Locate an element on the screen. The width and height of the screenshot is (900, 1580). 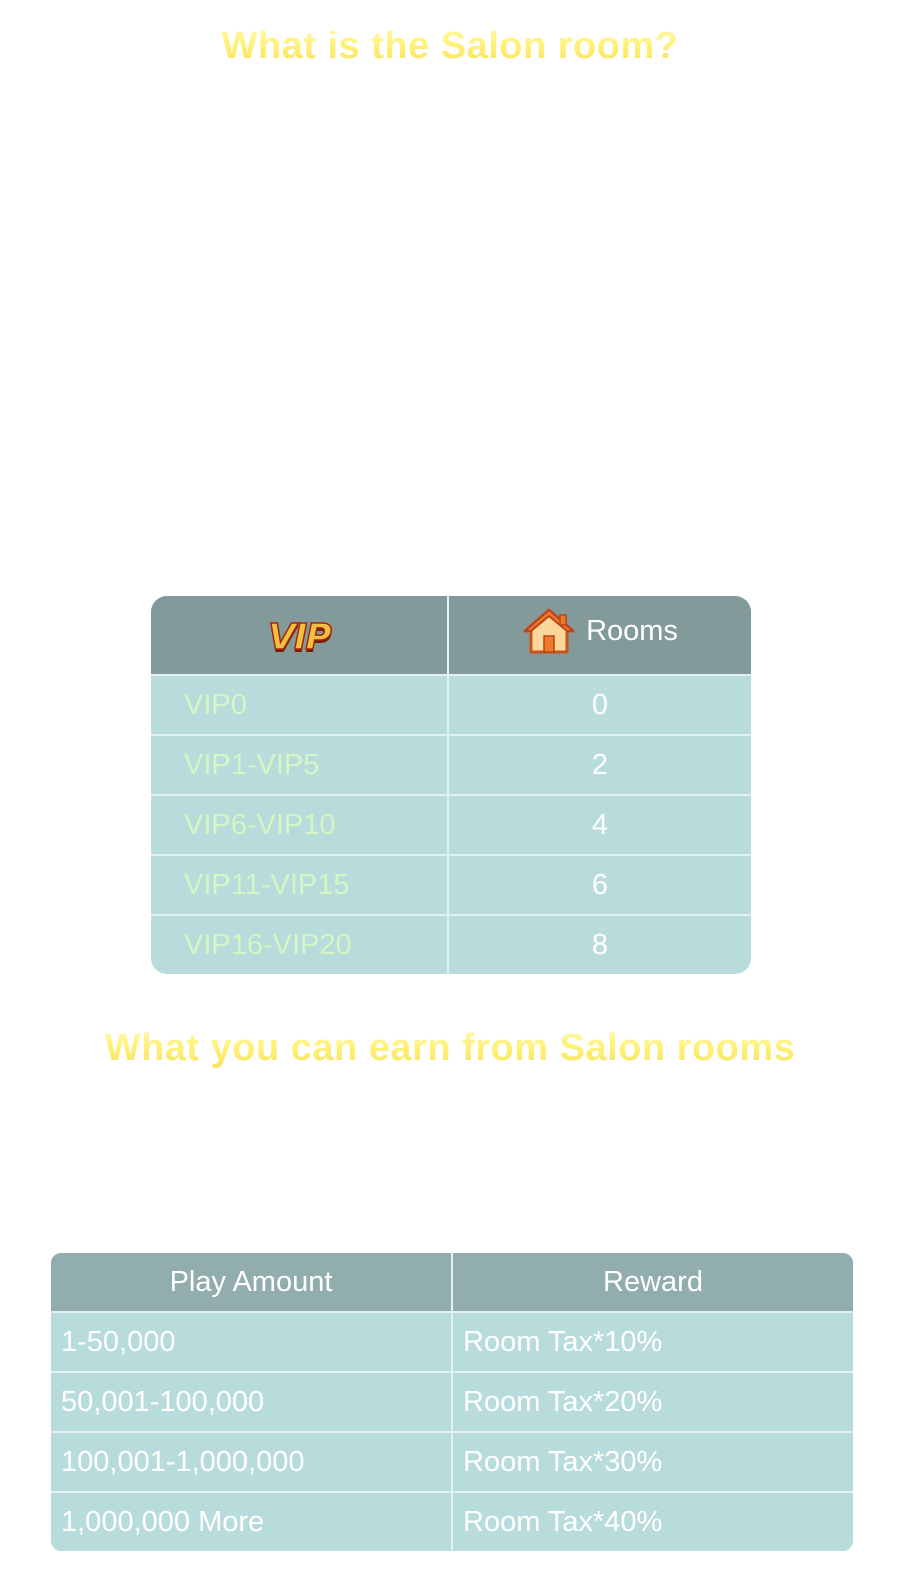
room-count-cell: 6 is located at coordinates (600, 886).